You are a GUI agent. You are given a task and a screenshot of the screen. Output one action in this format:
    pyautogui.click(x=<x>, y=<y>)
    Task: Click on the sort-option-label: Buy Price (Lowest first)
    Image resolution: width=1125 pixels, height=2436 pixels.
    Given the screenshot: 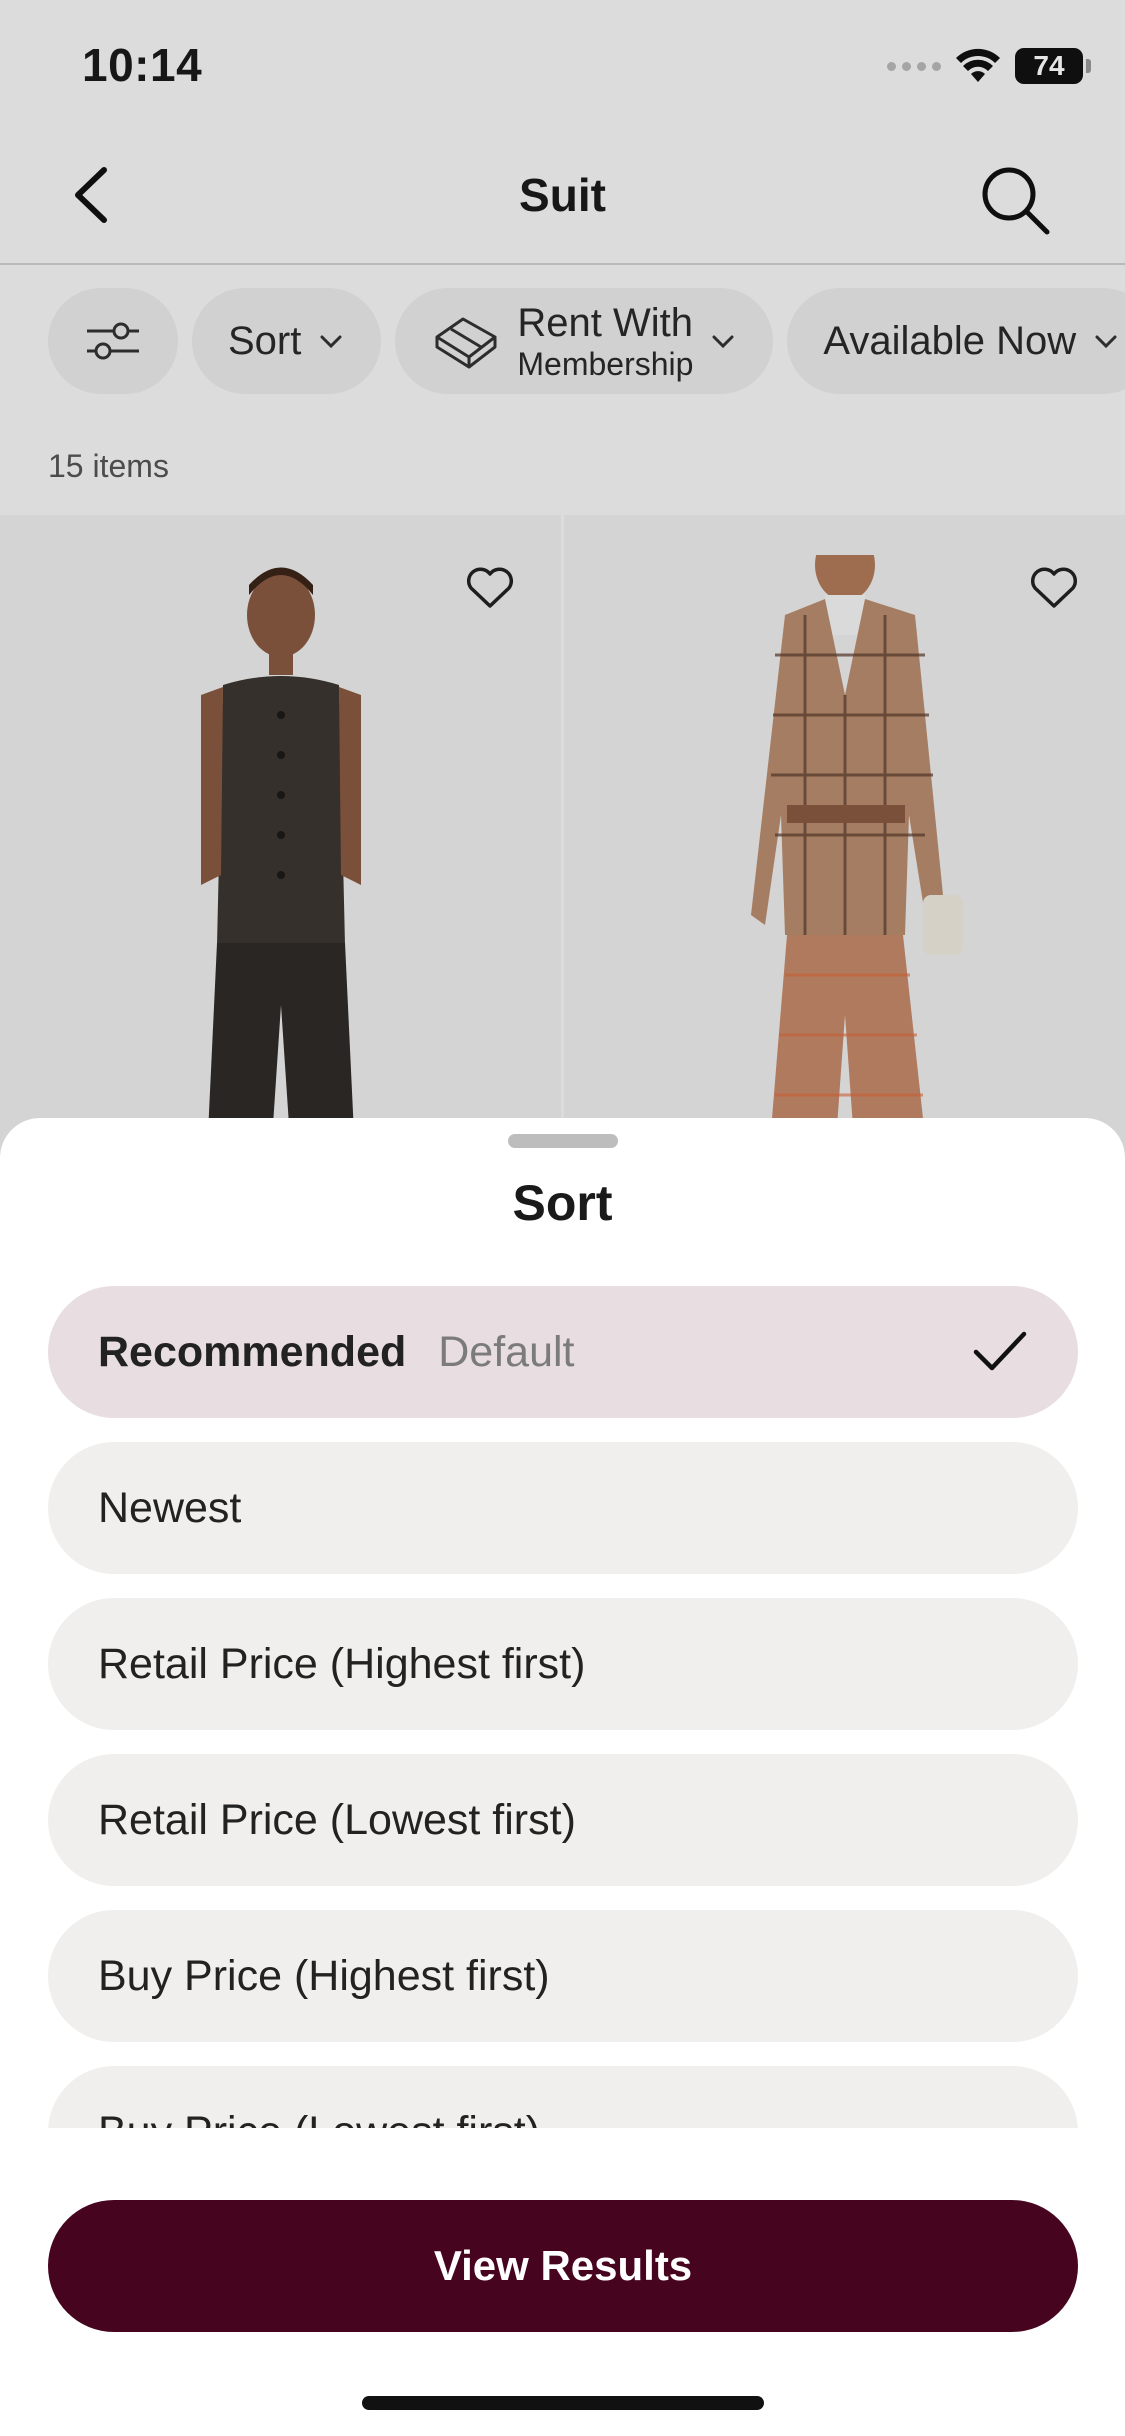 What is the action you would take?
    pyautogui.click(x=319, y=2118)
    